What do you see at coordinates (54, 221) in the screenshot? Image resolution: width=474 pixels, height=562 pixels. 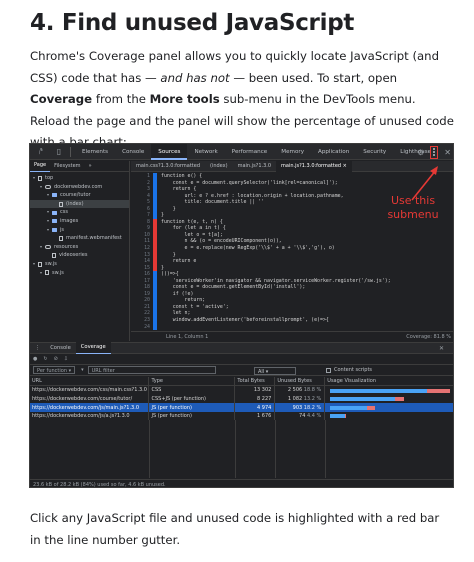 I see `folder-icon` at bounding box center [54, 221].